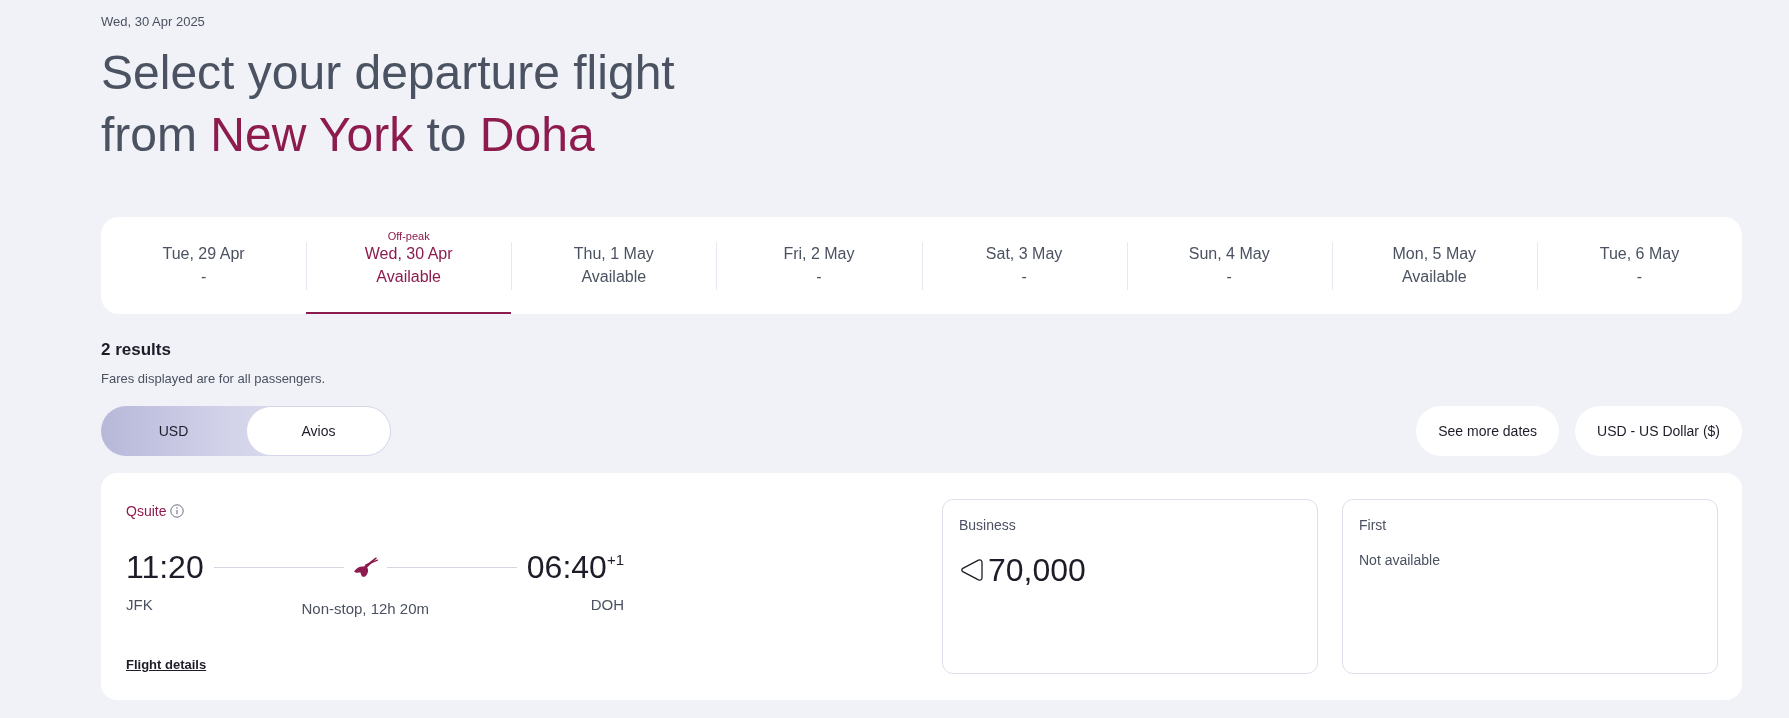 Image resolution: width=1789 pixels, height=718 pixels. What do you see at coordinates (136, 350) in the screenshot?
I see `results-count: 2 results` at bounding box center [136, 350].